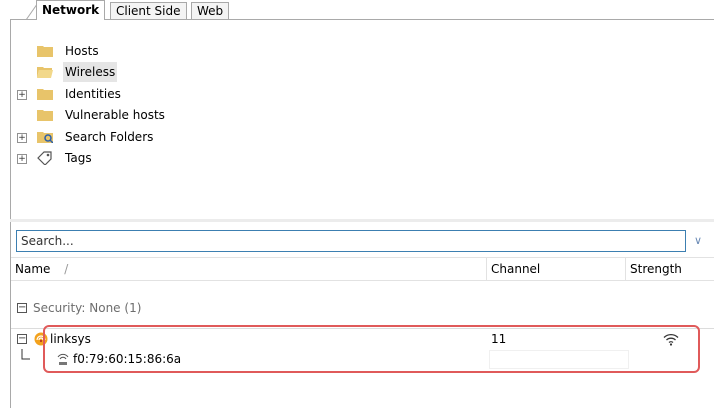 Image resolution: width=714 pixels, height=408 pixels. Describe the element at coordinates (93, 94) in the screenshot. I see `tree-item-label: Identities` at that location.